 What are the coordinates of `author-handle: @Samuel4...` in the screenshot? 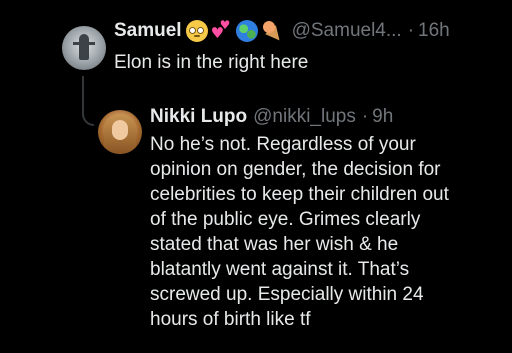 It's located at (347, 31).